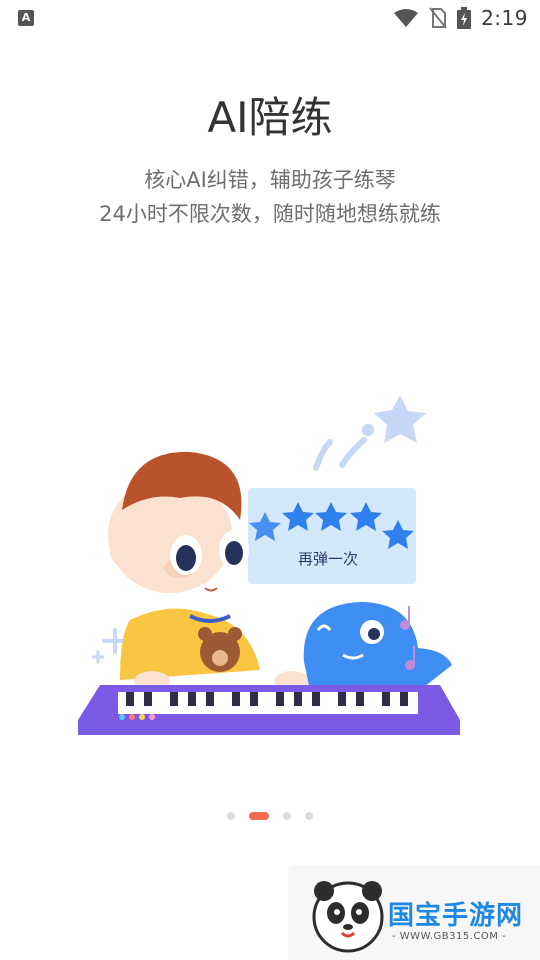 The image size is (540, 960). What do you see at coordinates (464, 18) in the screenshot?
I see `battery-charging-icon` at bounding box center [464, 18].